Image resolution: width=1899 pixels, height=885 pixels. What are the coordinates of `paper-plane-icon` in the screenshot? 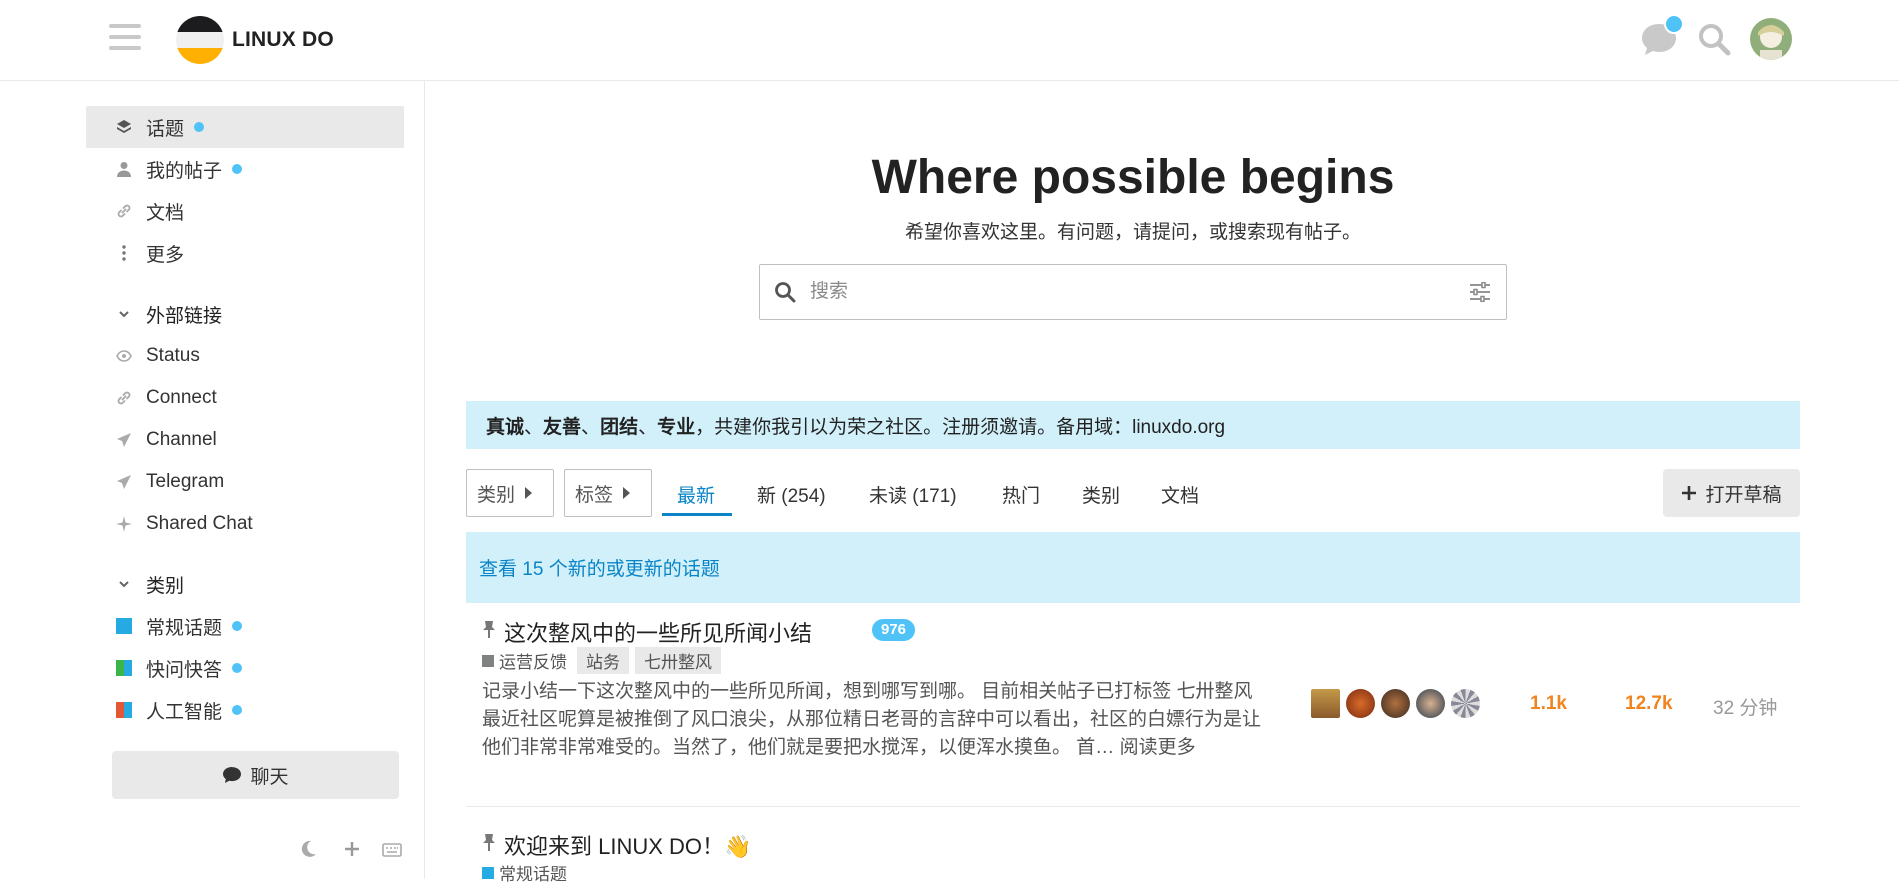 It's located at (124, 482).